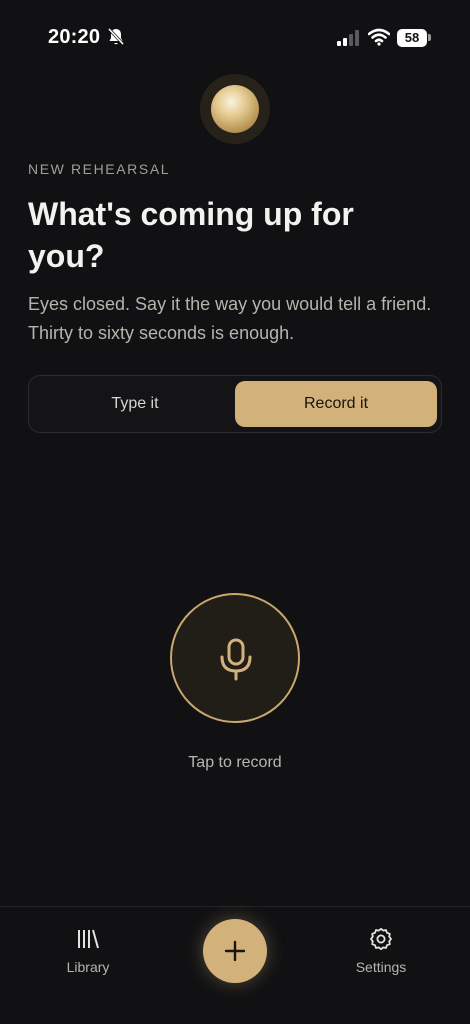  What do you see at coordinates (235, 109) in the screenshot?
I see `golden-orb-icon` at bounding box center [235, 109].